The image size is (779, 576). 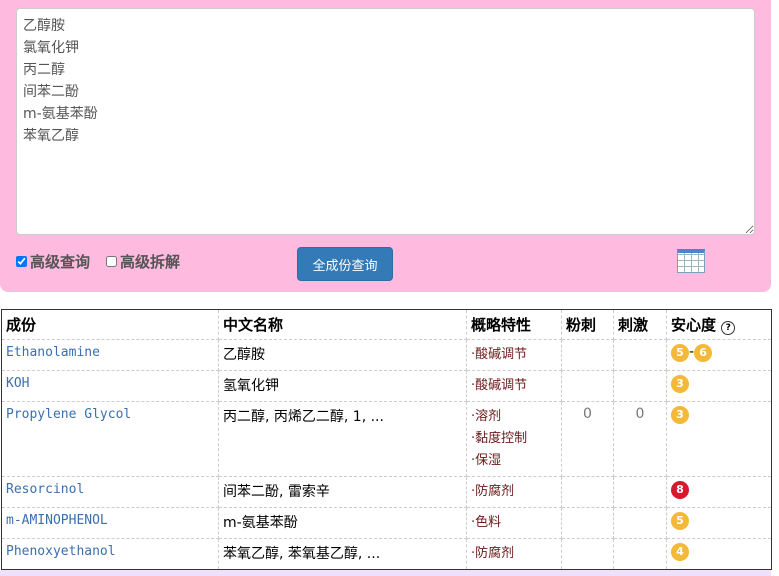 I want to click on cn-name: m-氨基苯酚, so click(x=342, y=523).